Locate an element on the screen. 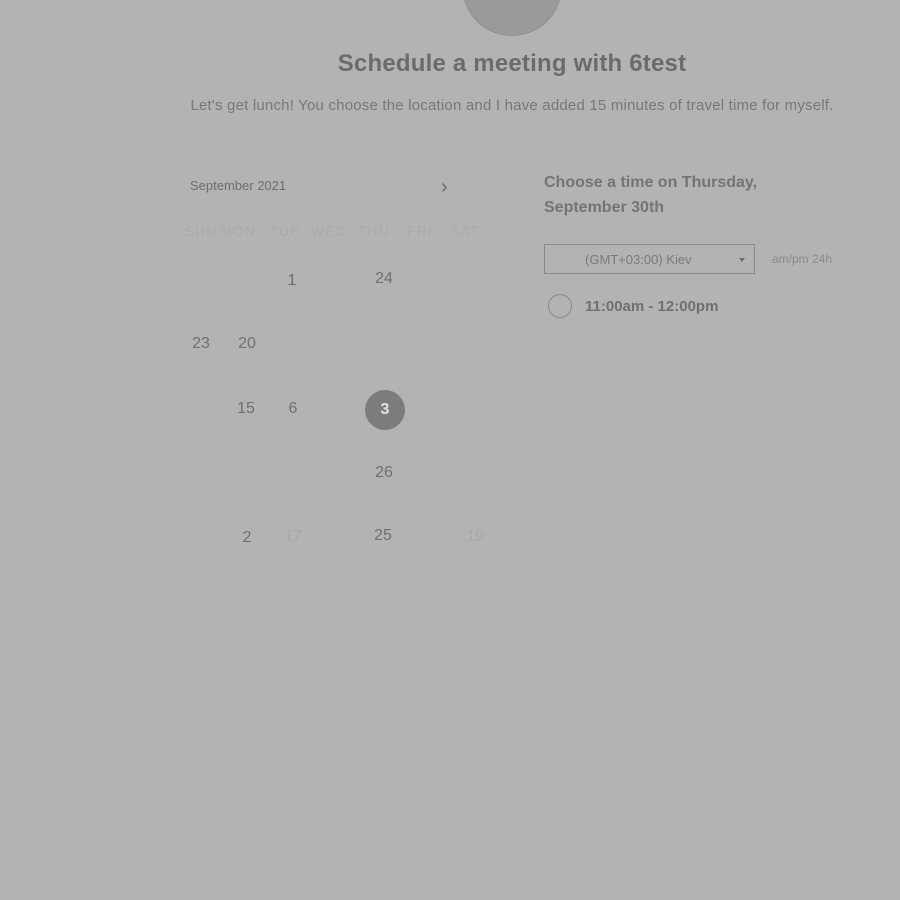 The image size is (900, 900). weekday-wed: WED is located at coordinates (329, 231).